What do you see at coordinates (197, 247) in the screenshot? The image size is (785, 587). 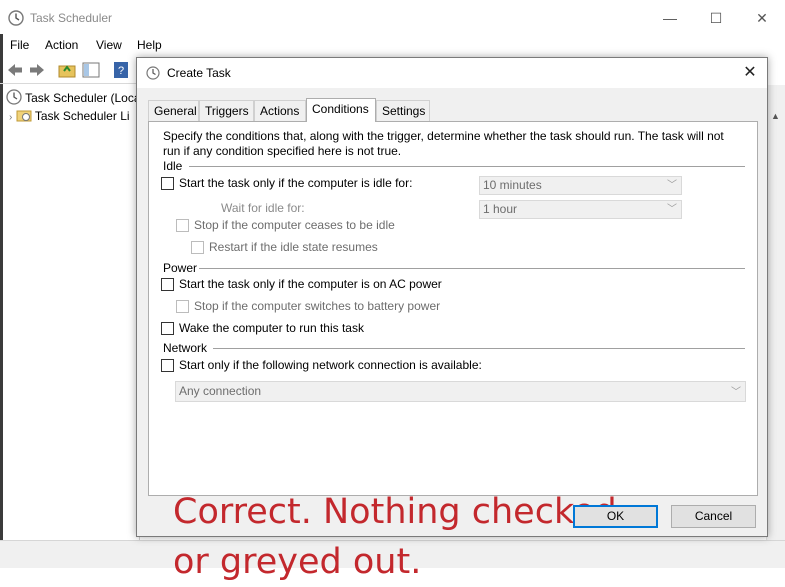 I see `restart-if-resumes-checkbox` at bounding box center [197, 247].